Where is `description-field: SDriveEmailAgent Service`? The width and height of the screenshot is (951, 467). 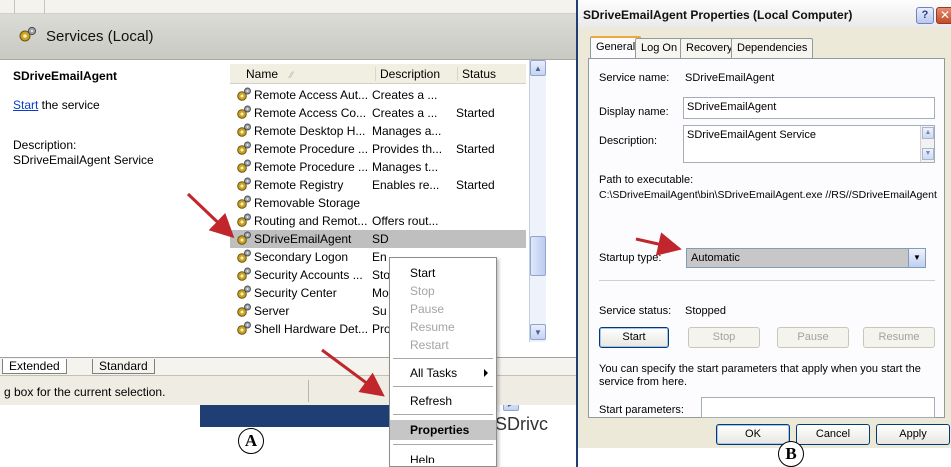
description-field: SDriveEmailAgent Service is located at coordinates (809, 144).